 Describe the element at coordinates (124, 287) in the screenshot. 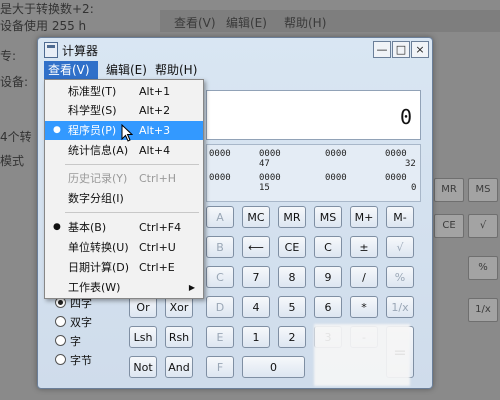

I see `menu-item-worksheets: 工作表(W) ▶` at that location.